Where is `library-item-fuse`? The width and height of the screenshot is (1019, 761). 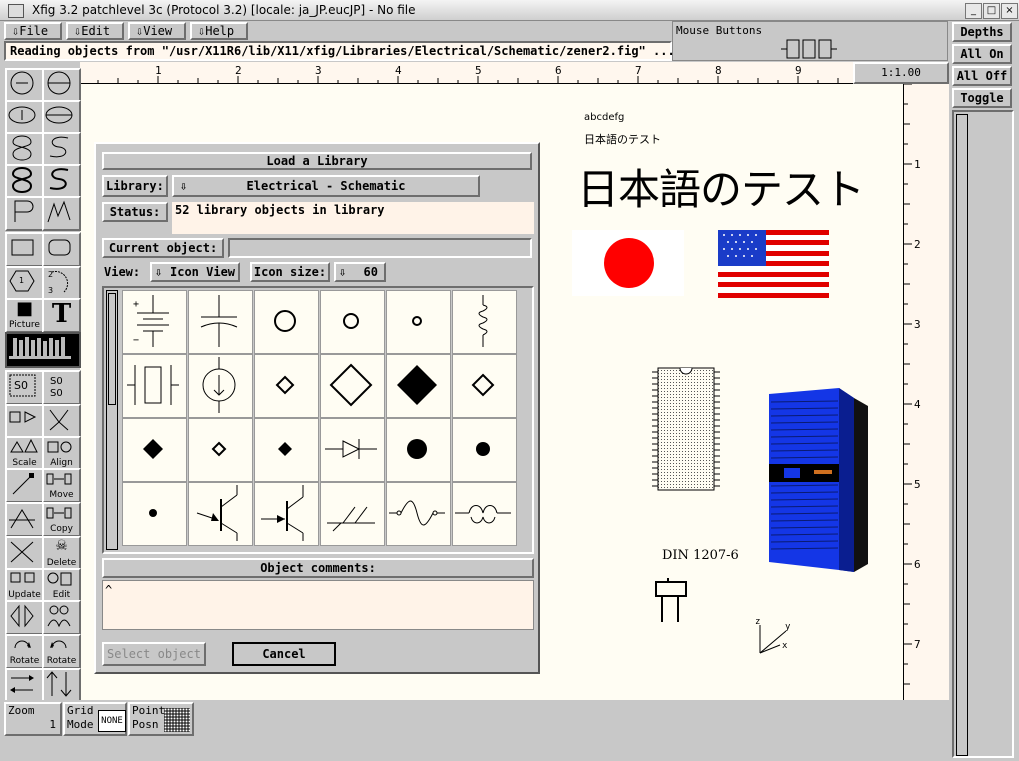 library-item-fuse is located at coordinates (418, 514).